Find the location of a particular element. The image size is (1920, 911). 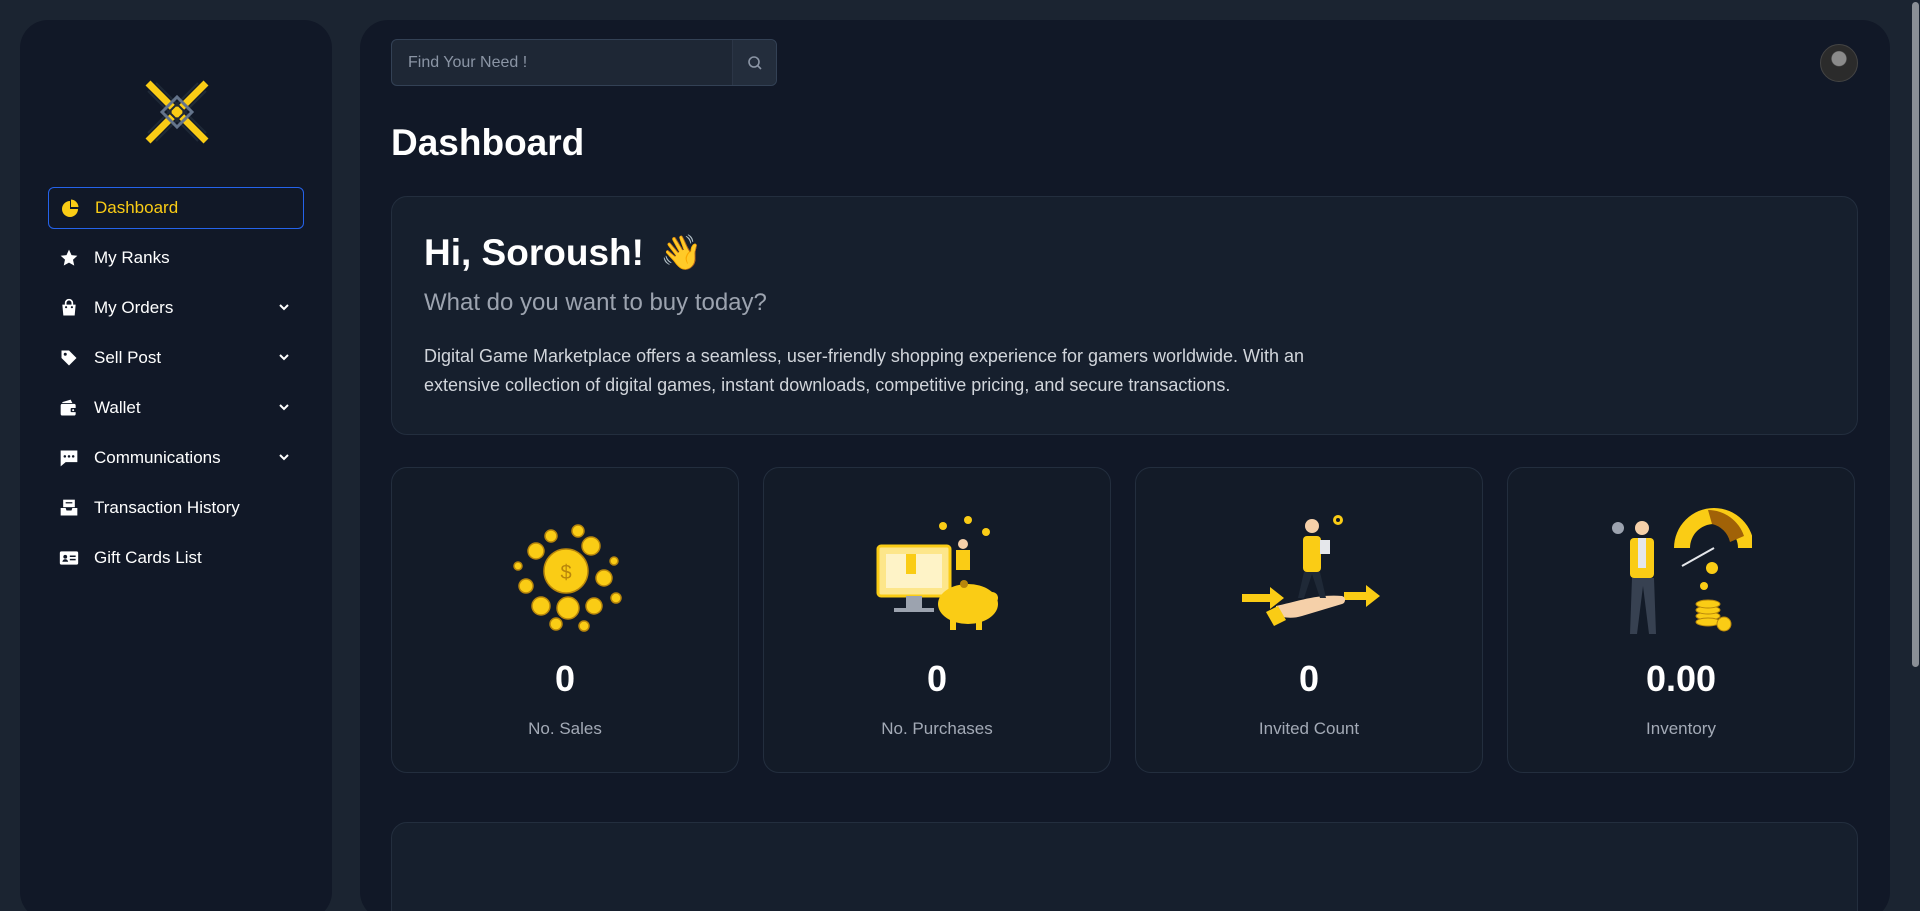

star-icon is located at coordinates (69, 258).